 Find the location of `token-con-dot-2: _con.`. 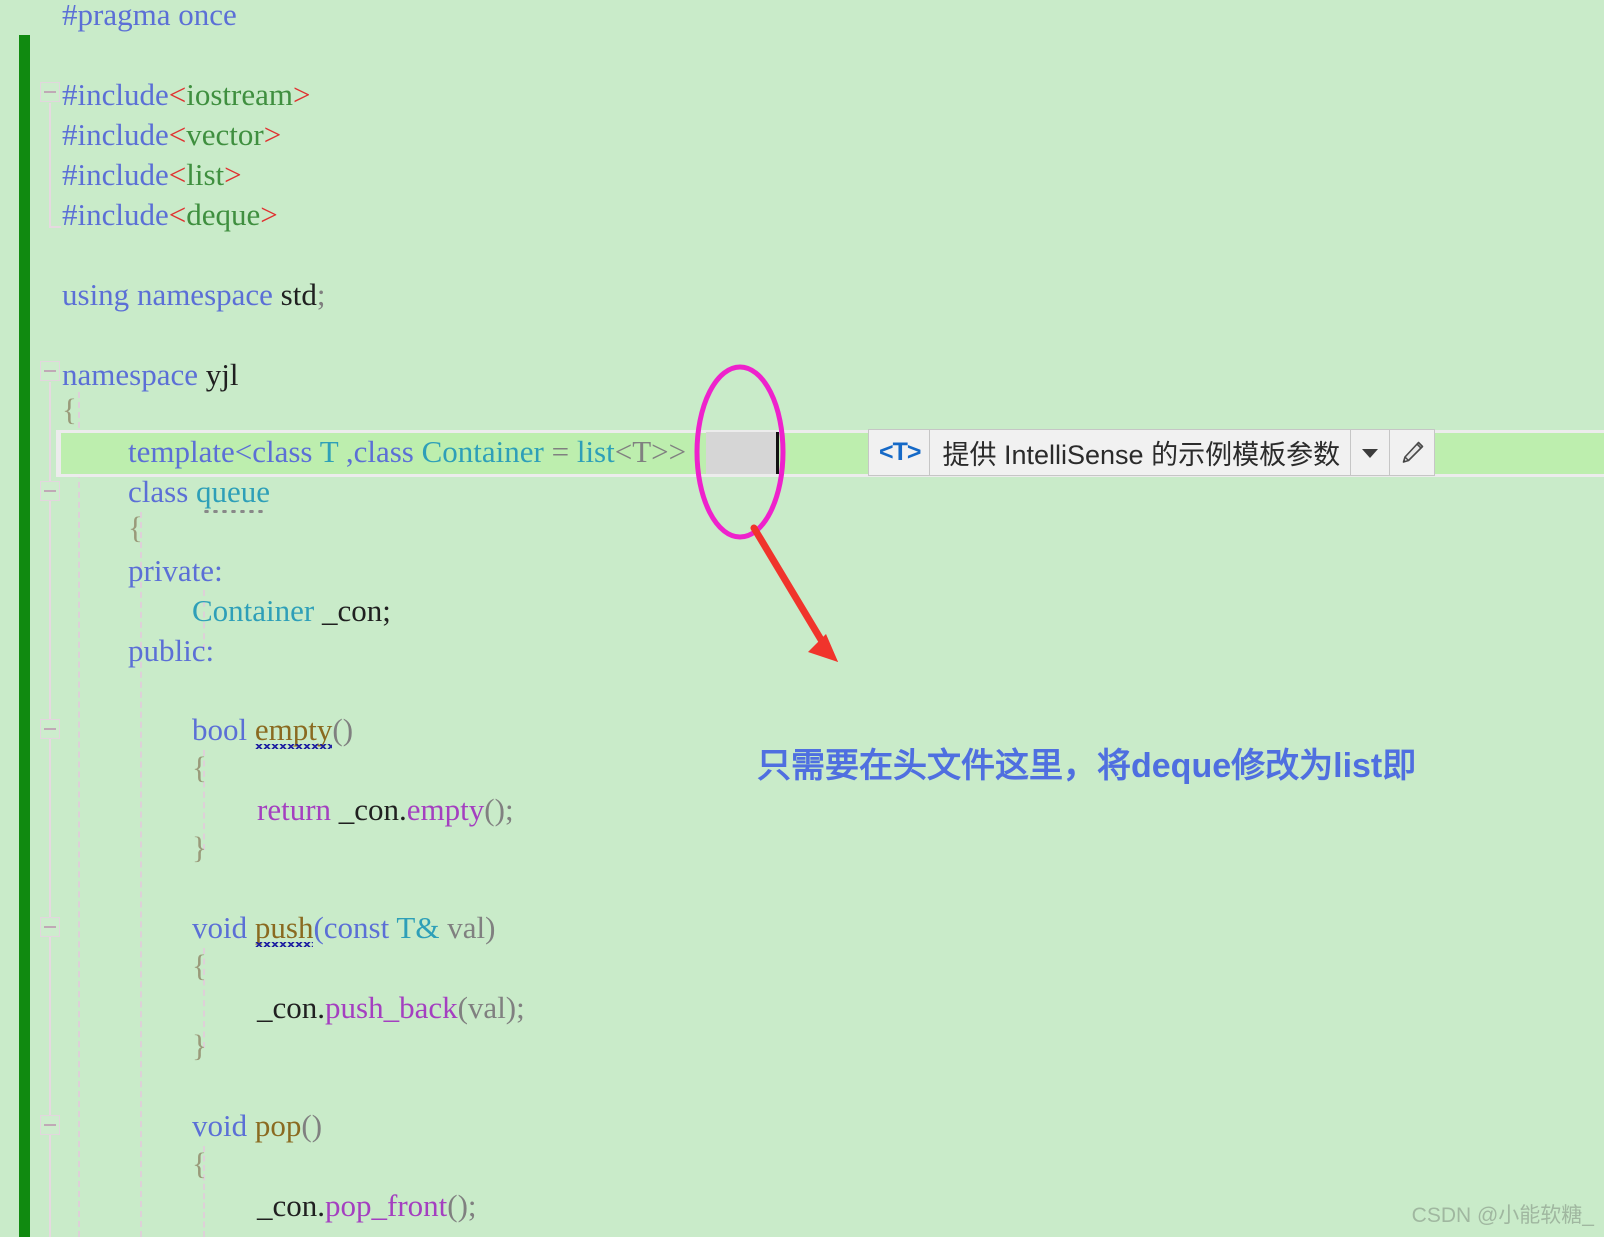

token-con-dot-2: _con. is located at coordinates (291, 1007).